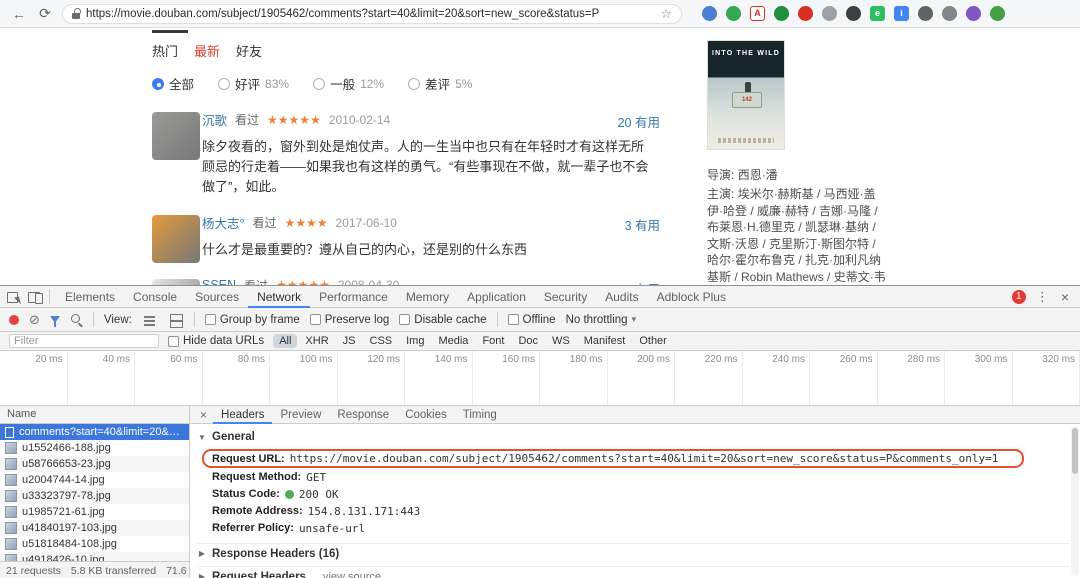 The height and width of the screenshot is (578, 1080). Describe the element at coordinates (653, 341) in the screenshot. I see `filter-type-other: Other` at that location.